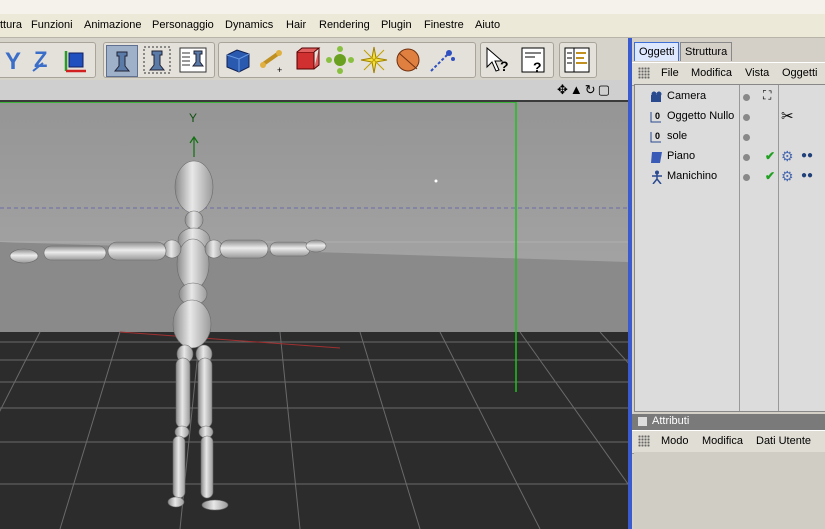 This screenshot has width=825, height=529. I want to click on zoom-view-icon: ▲, so click(577, 89).